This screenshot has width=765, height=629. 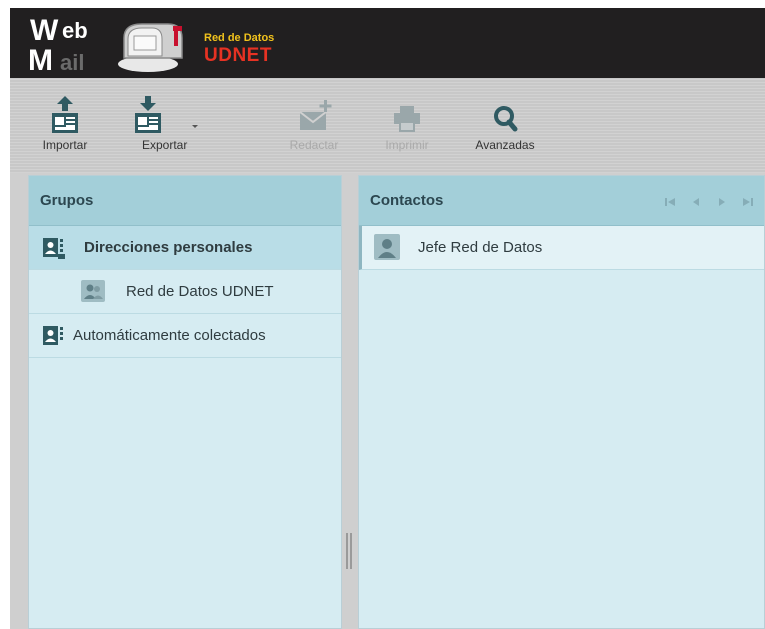 I want to click on compose-icon, so click(x=315, y=115).